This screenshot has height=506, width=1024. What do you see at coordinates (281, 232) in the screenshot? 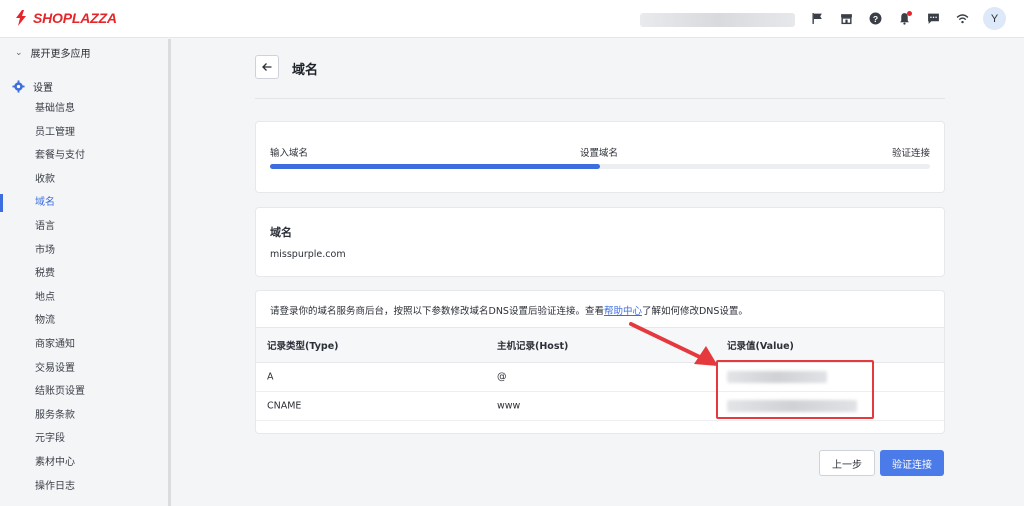
I see `domain-card-title: 域名` at bounding box center [281, 232].